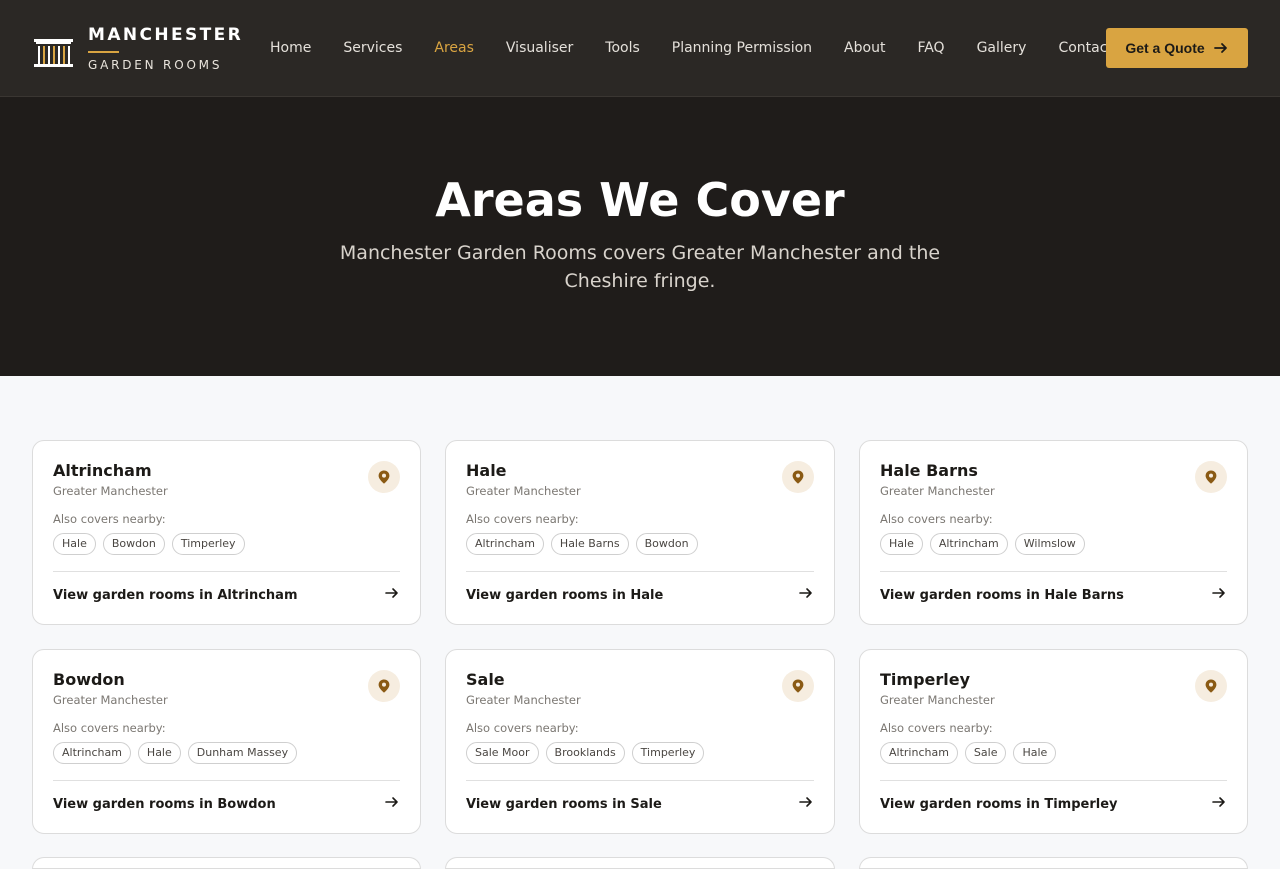 The image size is (1280, 869). I want to click on brand-tagline: GARDEN ROOMS, so click(155, 65).